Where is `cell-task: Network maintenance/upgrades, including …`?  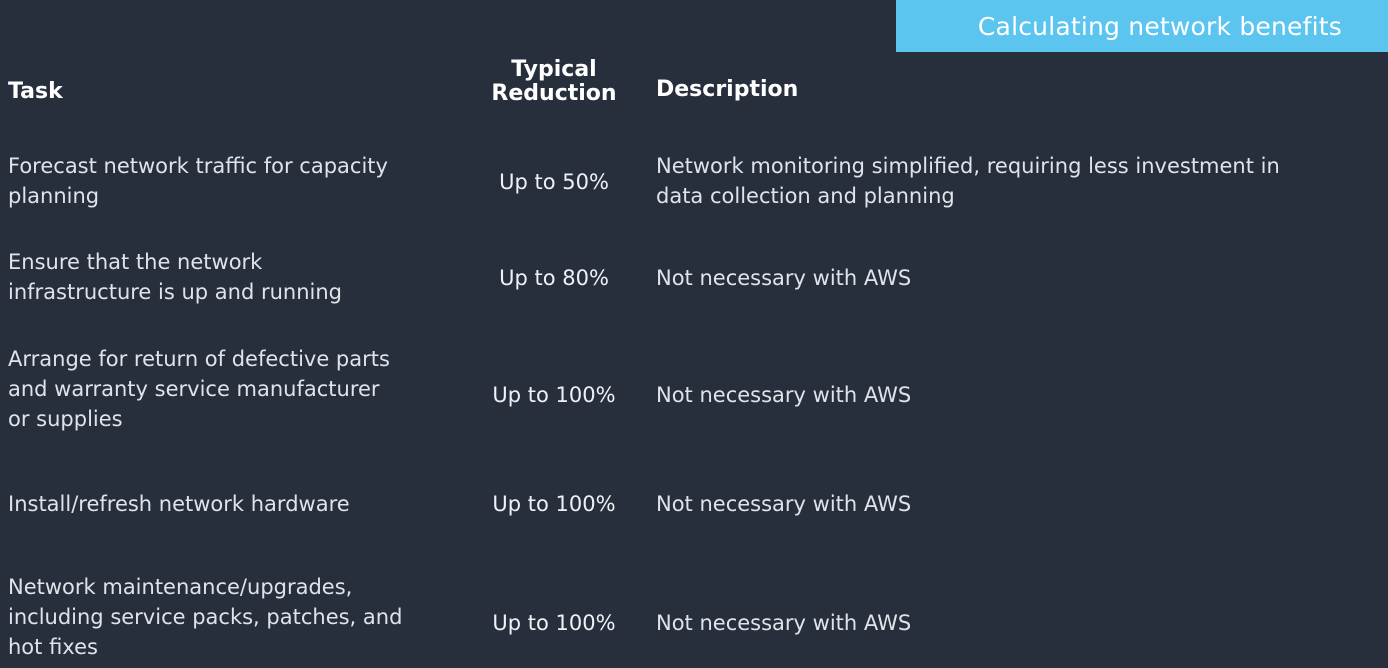
cell-task: Network maintenance/upgrades, including … is located at coordinates (230, 617).